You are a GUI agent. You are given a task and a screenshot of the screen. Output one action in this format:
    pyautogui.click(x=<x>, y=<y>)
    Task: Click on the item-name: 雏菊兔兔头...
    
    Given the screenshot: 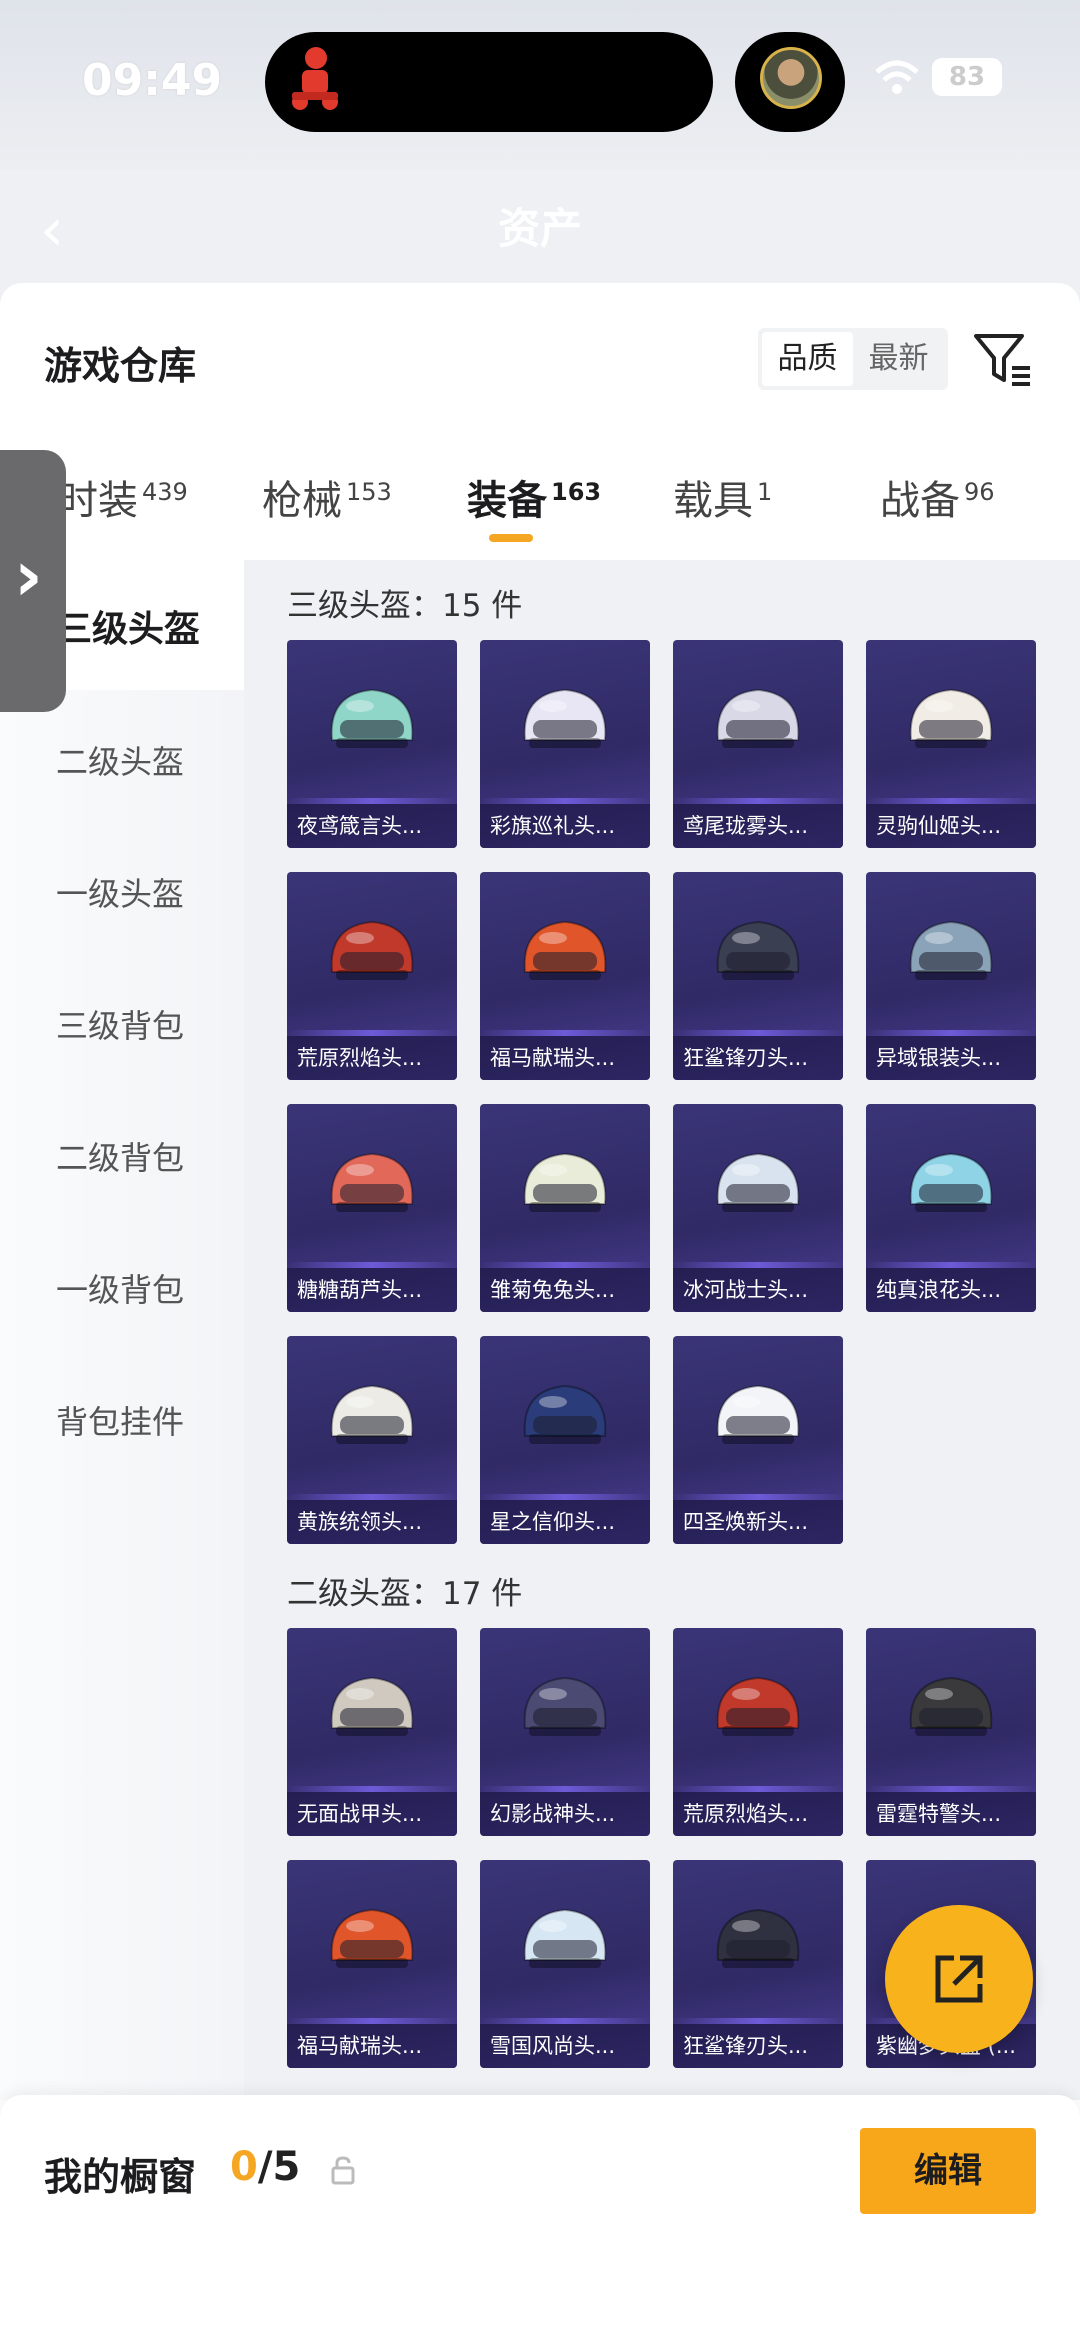 What is the action you would take?
    pyautogui.click(x=565, y=1290)
    